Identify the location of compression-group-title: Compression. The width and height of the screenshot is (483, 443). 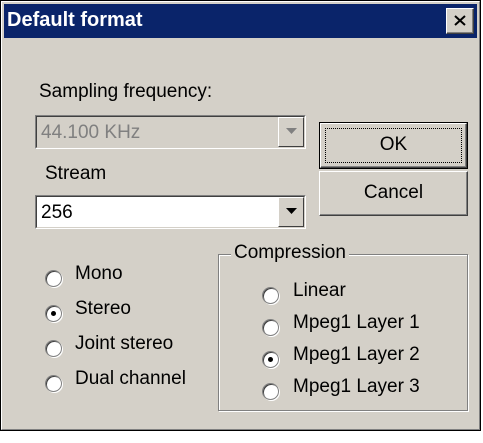
(290, 253).